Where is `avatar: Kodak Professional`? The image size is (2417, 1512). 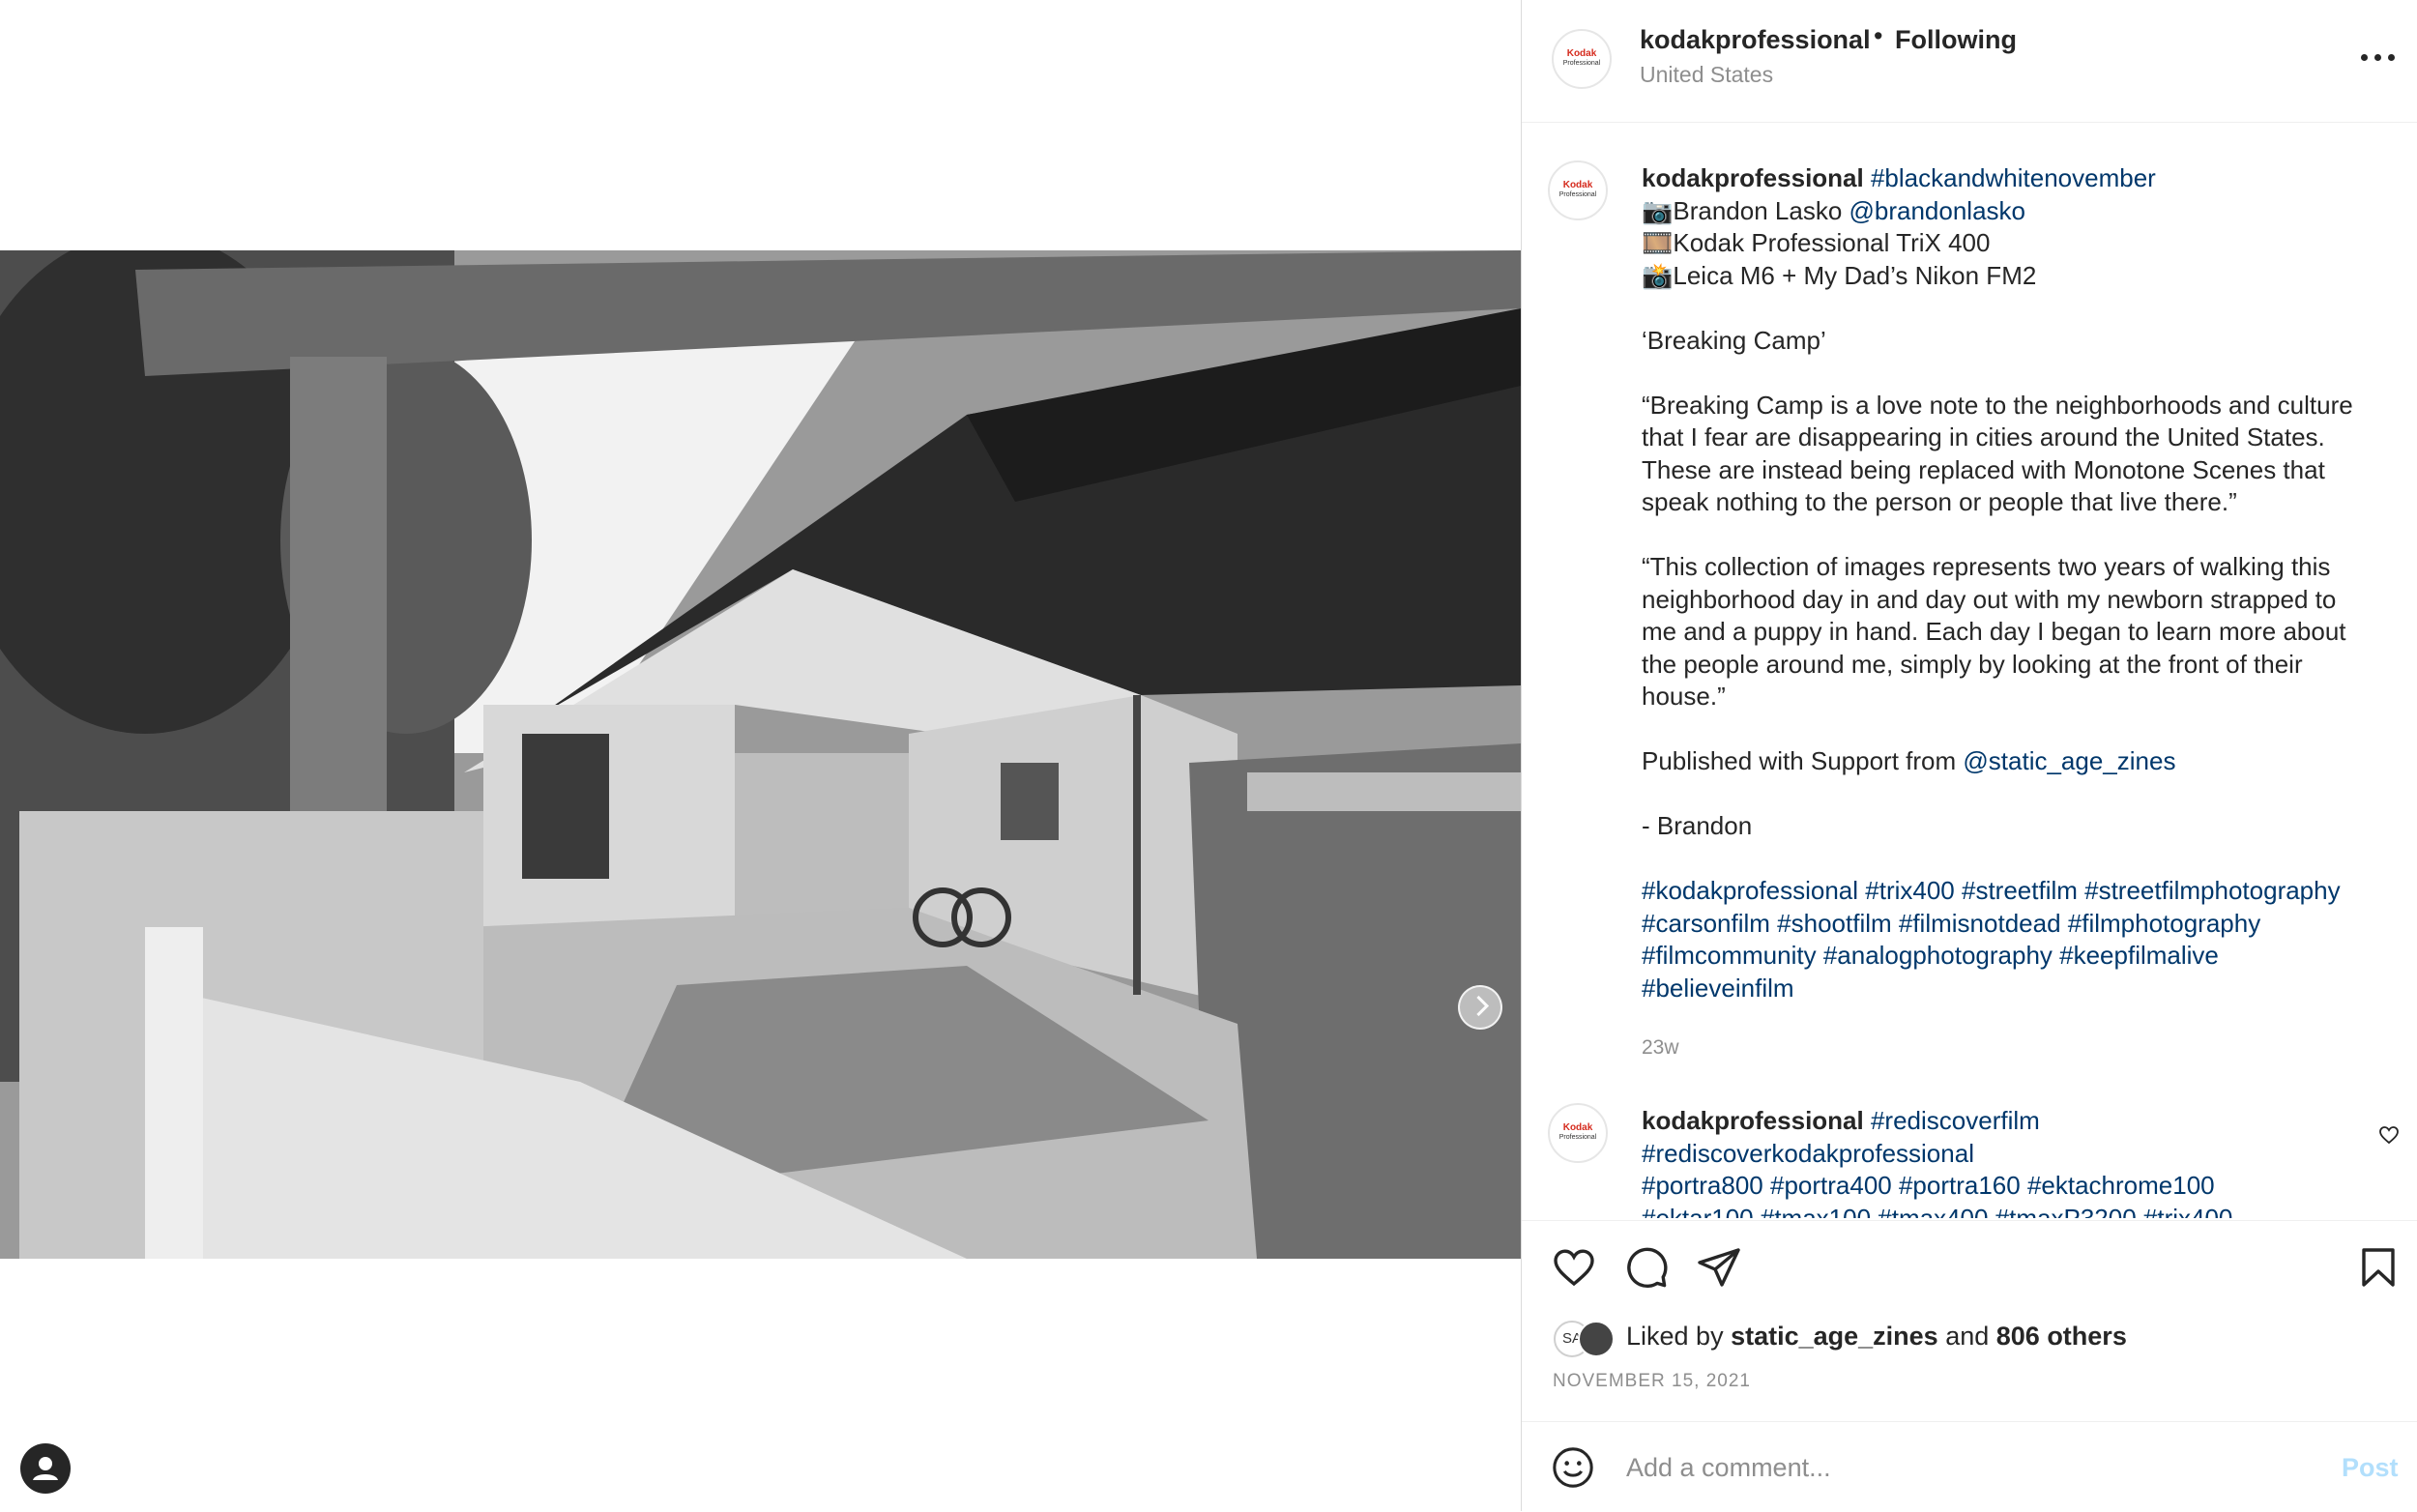 avatar: Kodak Professional is located at coordinates (1582, 59).